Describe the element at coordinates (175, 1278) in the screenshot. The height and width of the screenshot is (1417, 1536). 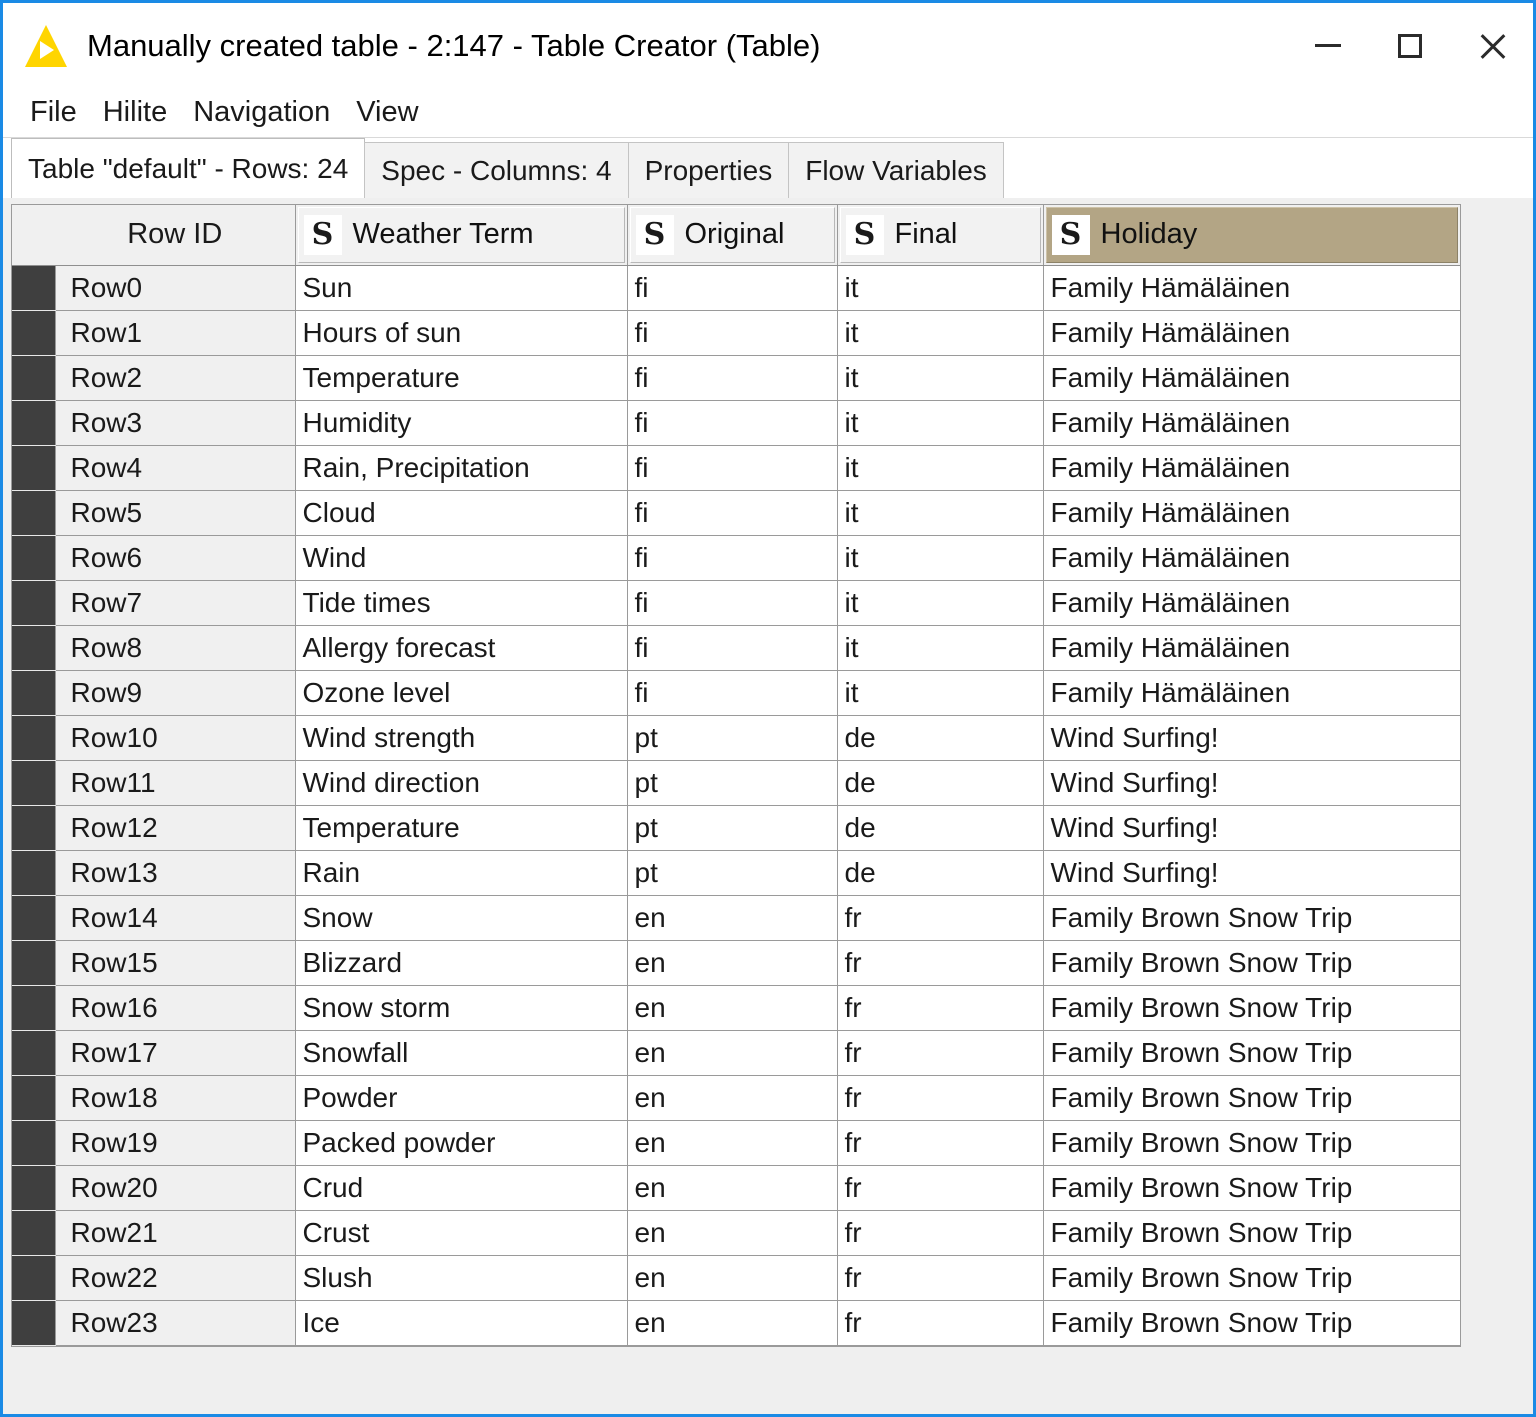
I see `cell-row-id: Row22` at that location.